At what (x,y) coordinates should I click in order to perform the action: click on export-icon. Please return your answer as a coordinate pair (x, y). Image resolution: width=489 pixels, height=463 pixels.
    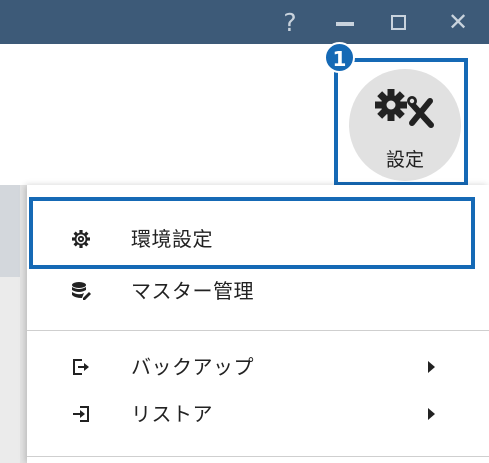
    Looking at the image, I should click on (81, 367).